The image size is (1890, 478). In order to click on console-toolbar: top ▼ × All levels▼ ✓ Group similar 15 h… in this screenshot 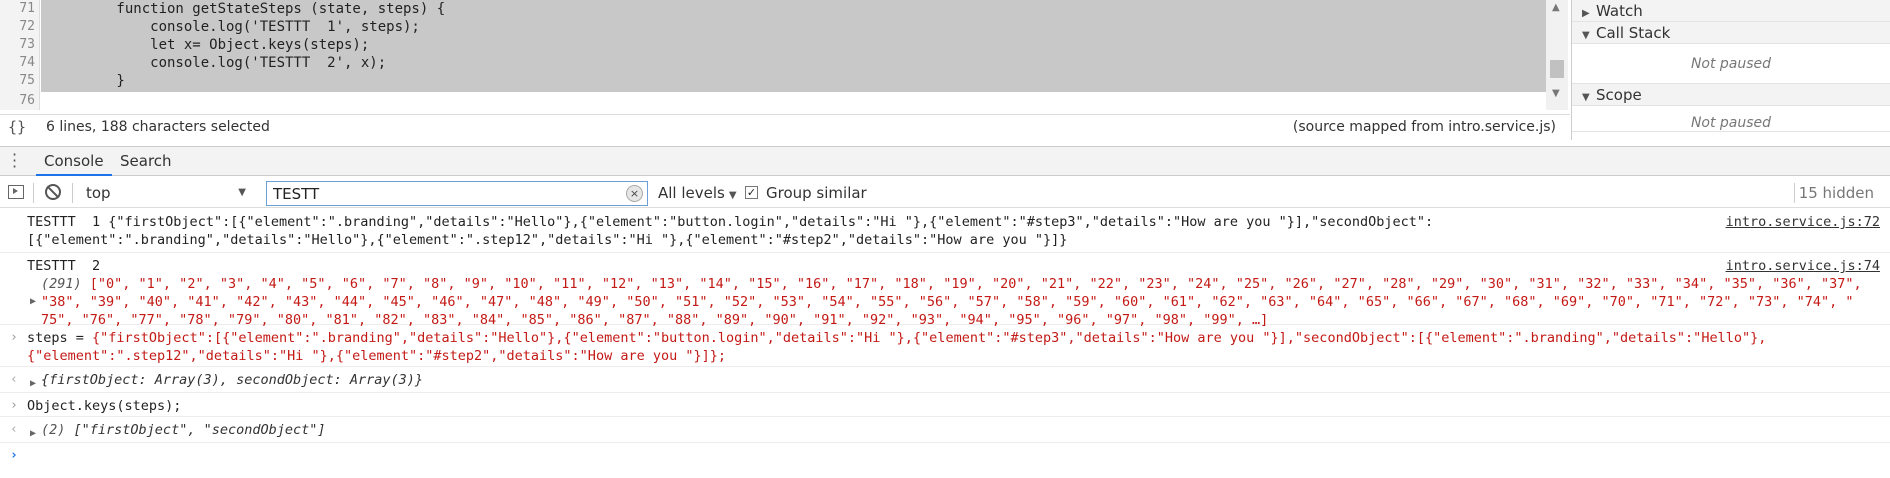, I will do `click(945, 193)`.